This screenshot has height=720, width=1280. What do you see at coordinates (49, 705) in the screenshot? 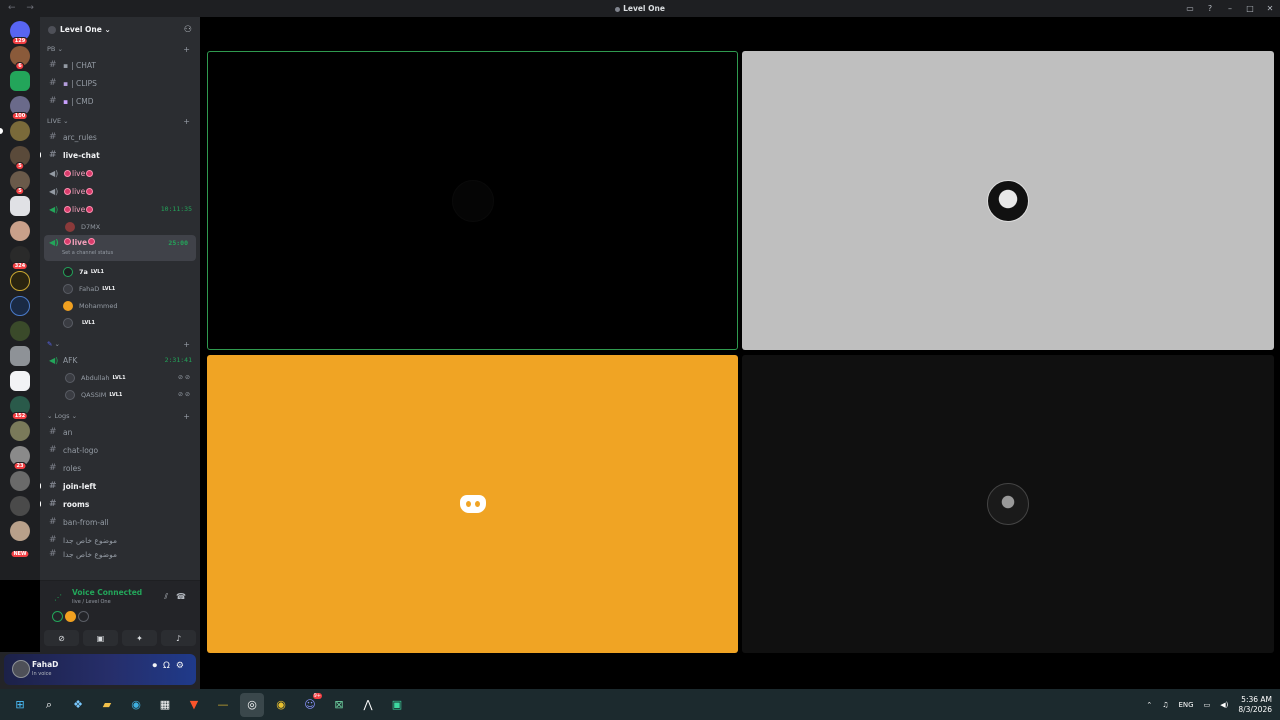
I see `search-icon: ⌕` at bounding box center [49, 705].